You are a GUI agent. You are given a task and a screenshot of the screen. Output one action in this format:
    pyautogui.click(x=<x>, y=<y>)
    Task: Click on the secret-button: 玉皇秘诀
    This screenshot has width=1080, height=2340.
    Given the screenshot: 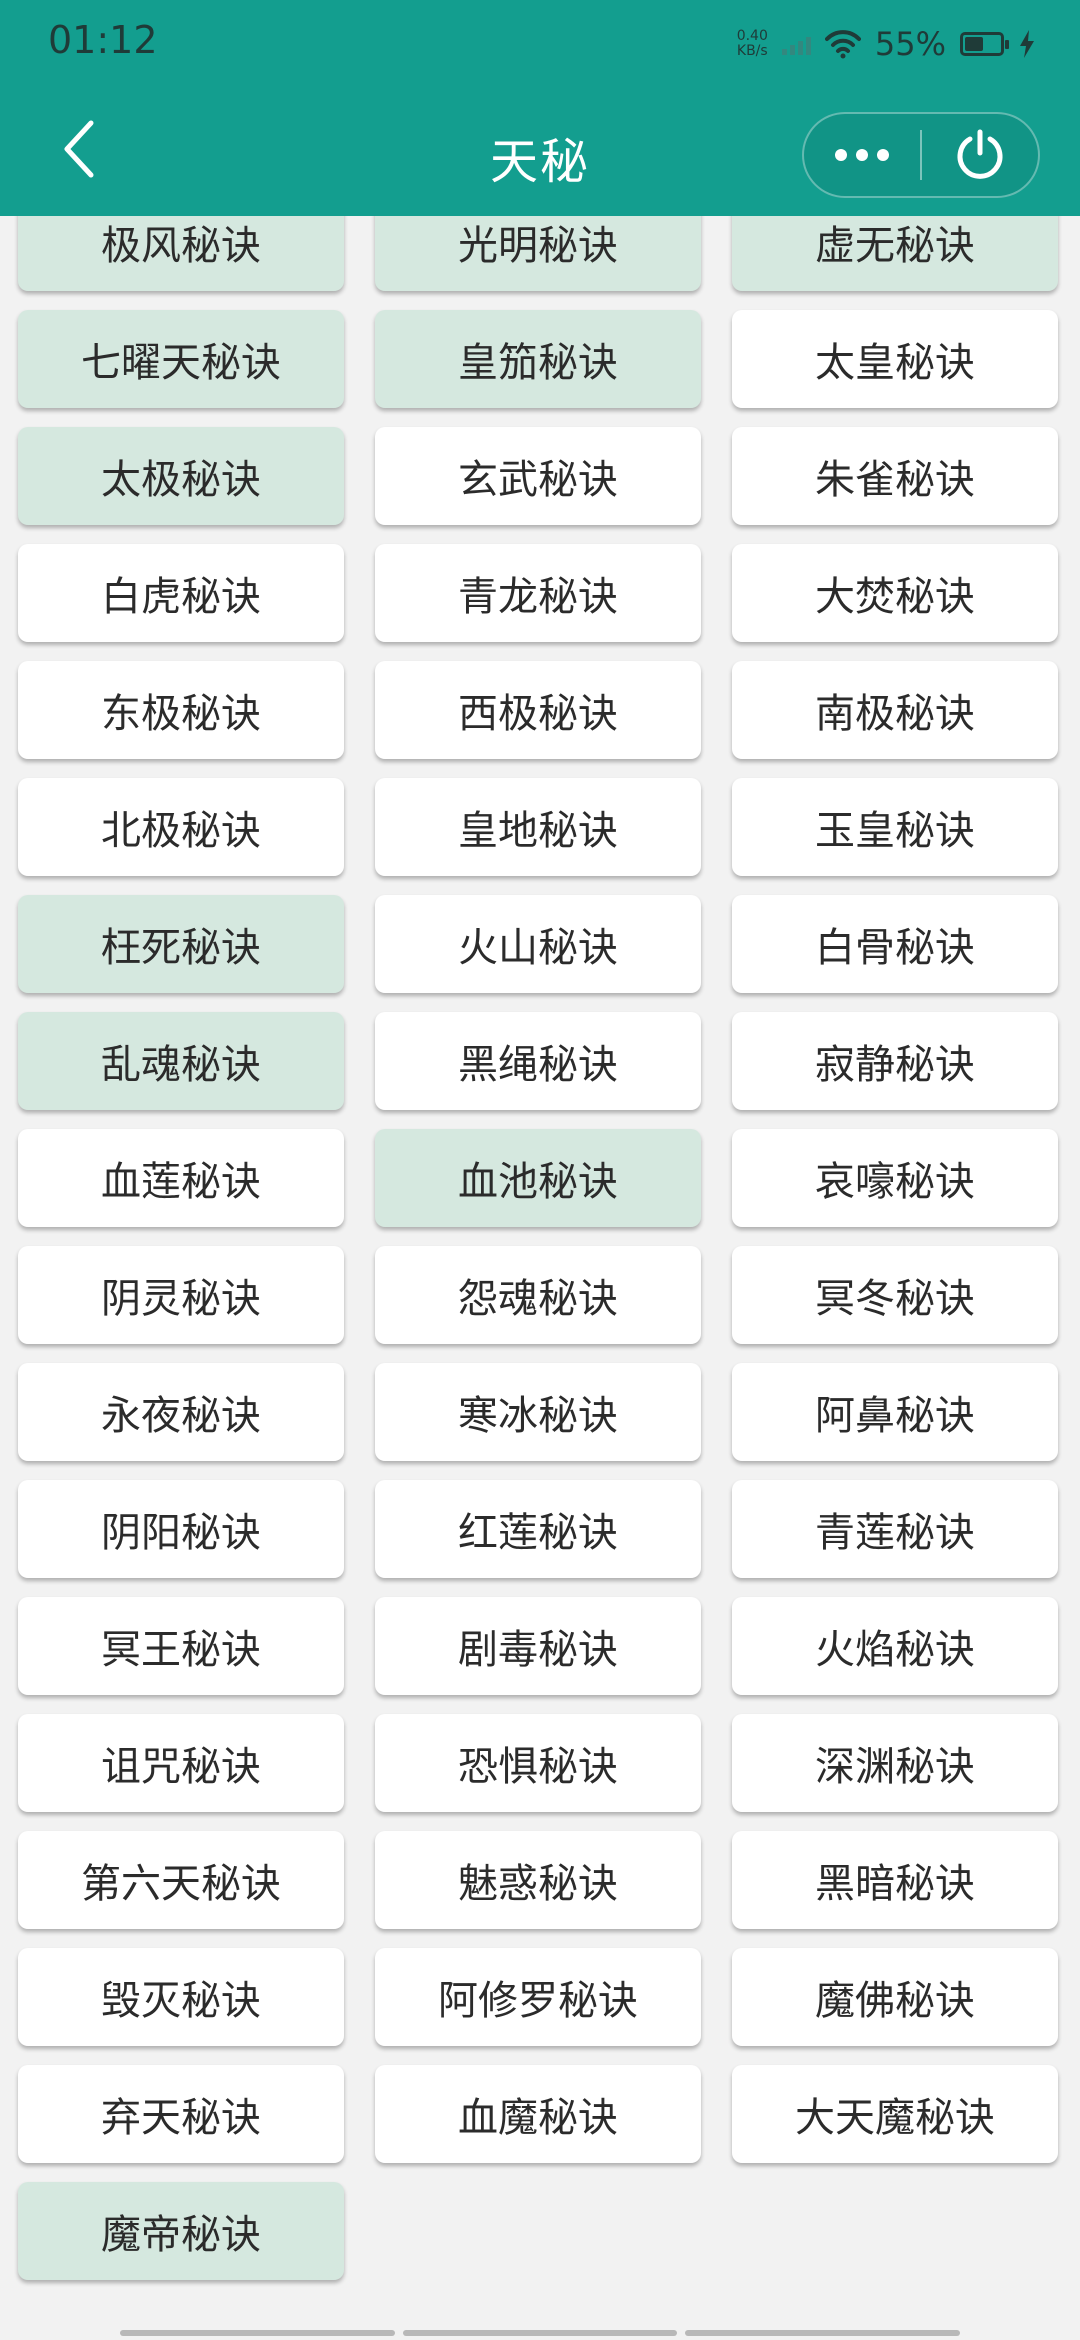 What is the action you would take?
    pyautogui.click(x=895, y=827)
    